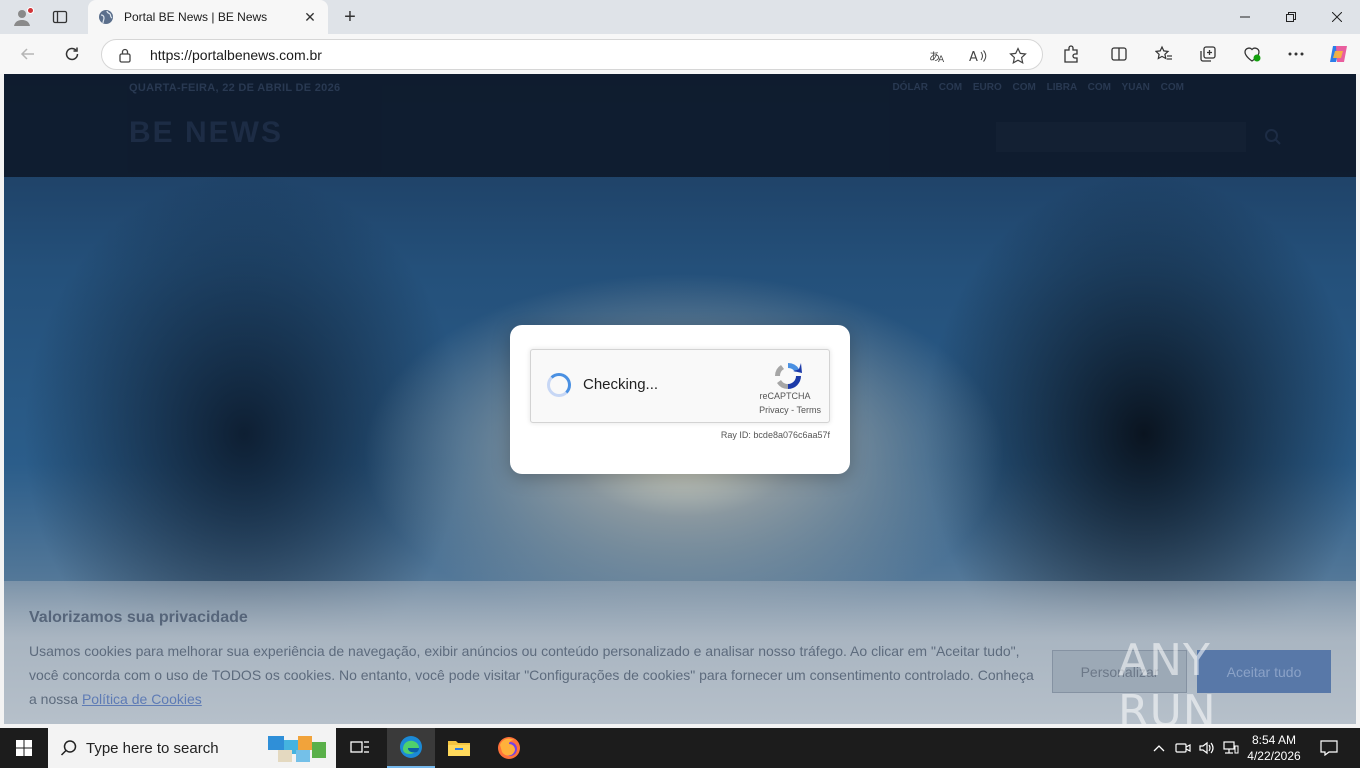 The width and height of the screenshot is (1360, 768). I want to click on anyrun-watermark: ANY RUN, so click(1237, 679).